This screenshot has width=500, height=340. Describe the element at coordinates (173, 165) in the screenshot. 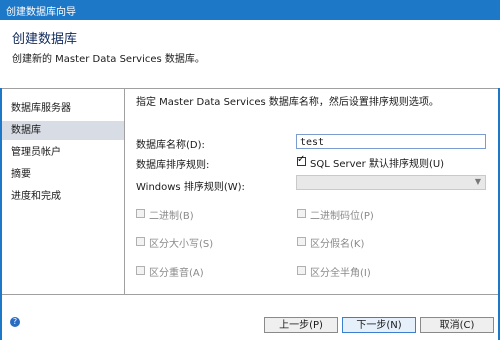

I see `collation-label: 数据库排序规则:` at that location.